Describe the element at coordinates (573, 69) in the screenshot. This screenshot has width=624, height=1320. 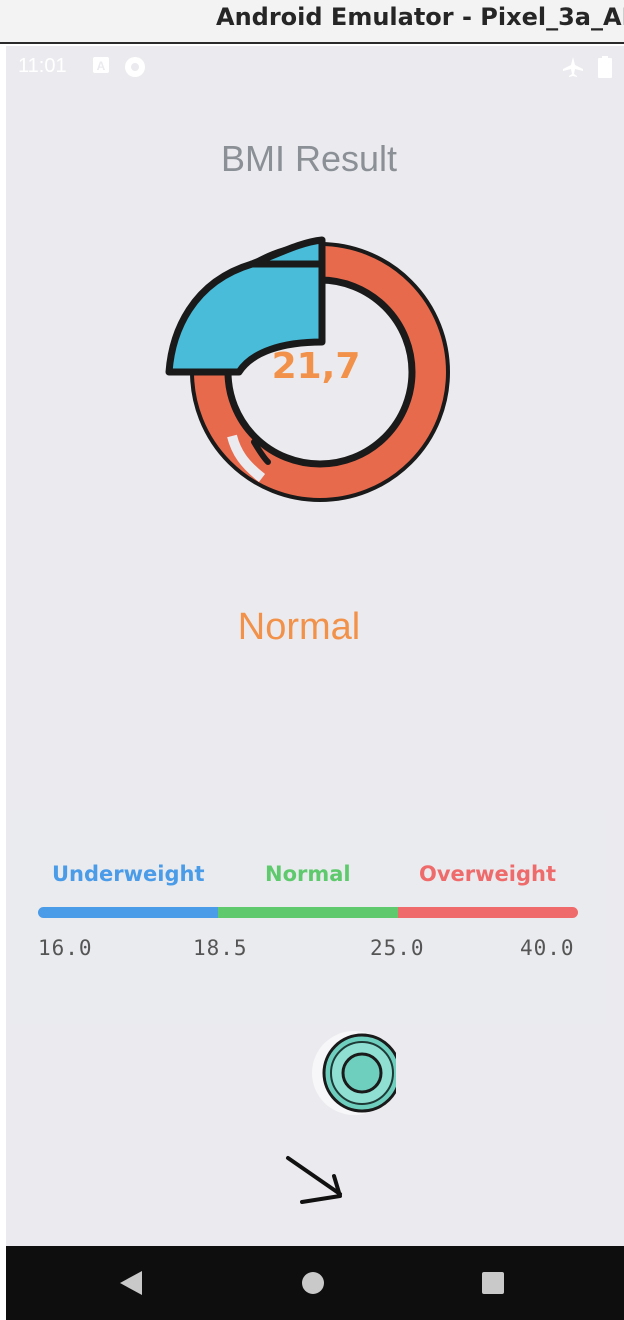
I see `airplane-icon` at that location.